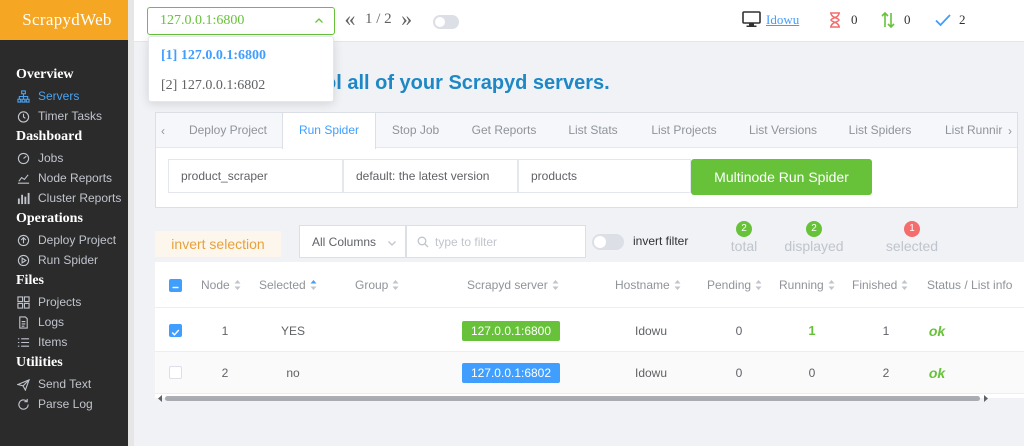 Image resolution: width=1024 pixels, height=446 pixels. Describe the element at coordinates (175, 285) in the screenshot. I see `select-all-checkbox` at that location.